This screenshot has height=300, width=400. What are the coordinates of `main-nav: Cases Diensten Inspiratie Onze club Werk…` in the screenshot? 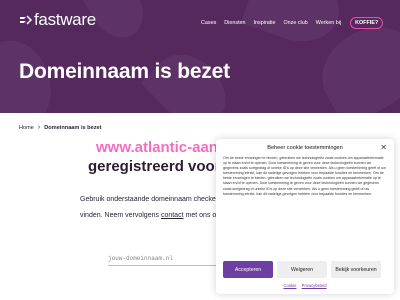 It's located at (292, 23).